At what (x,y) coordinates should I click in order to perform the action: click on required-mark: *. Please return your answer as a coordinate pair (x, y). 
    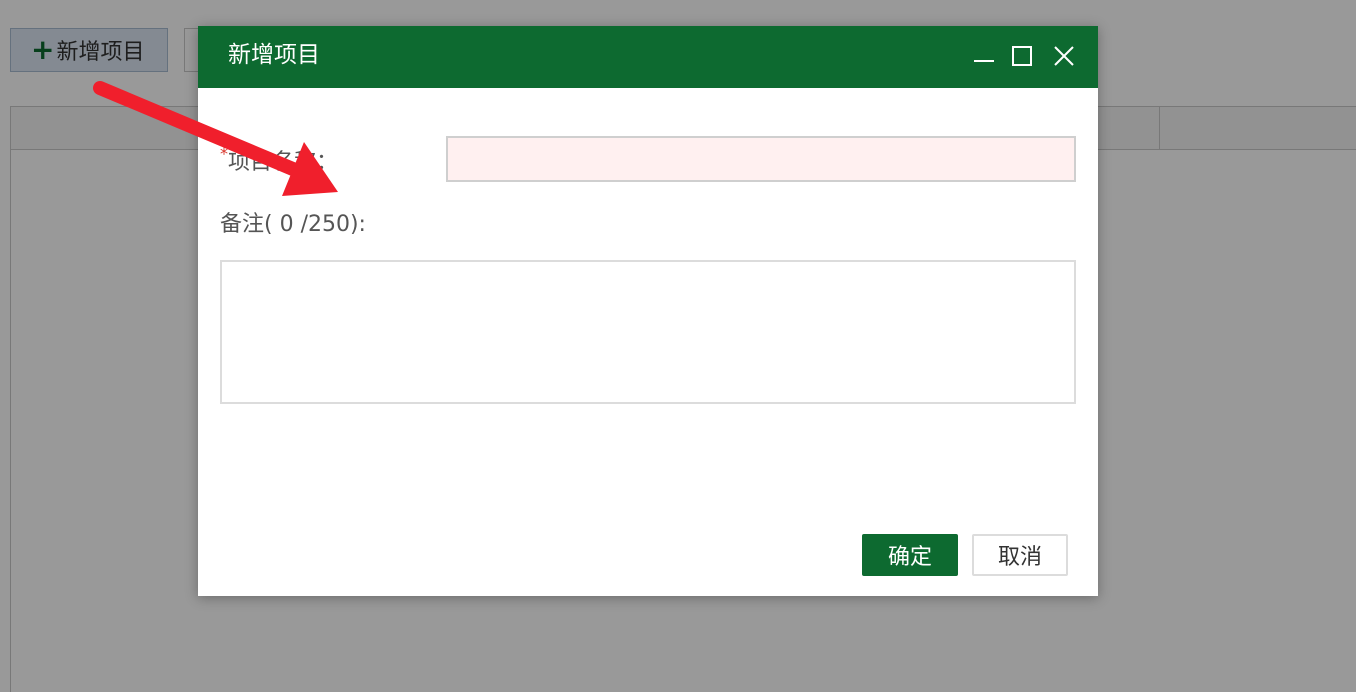
    Looking at the image, I should click on (224, 153).